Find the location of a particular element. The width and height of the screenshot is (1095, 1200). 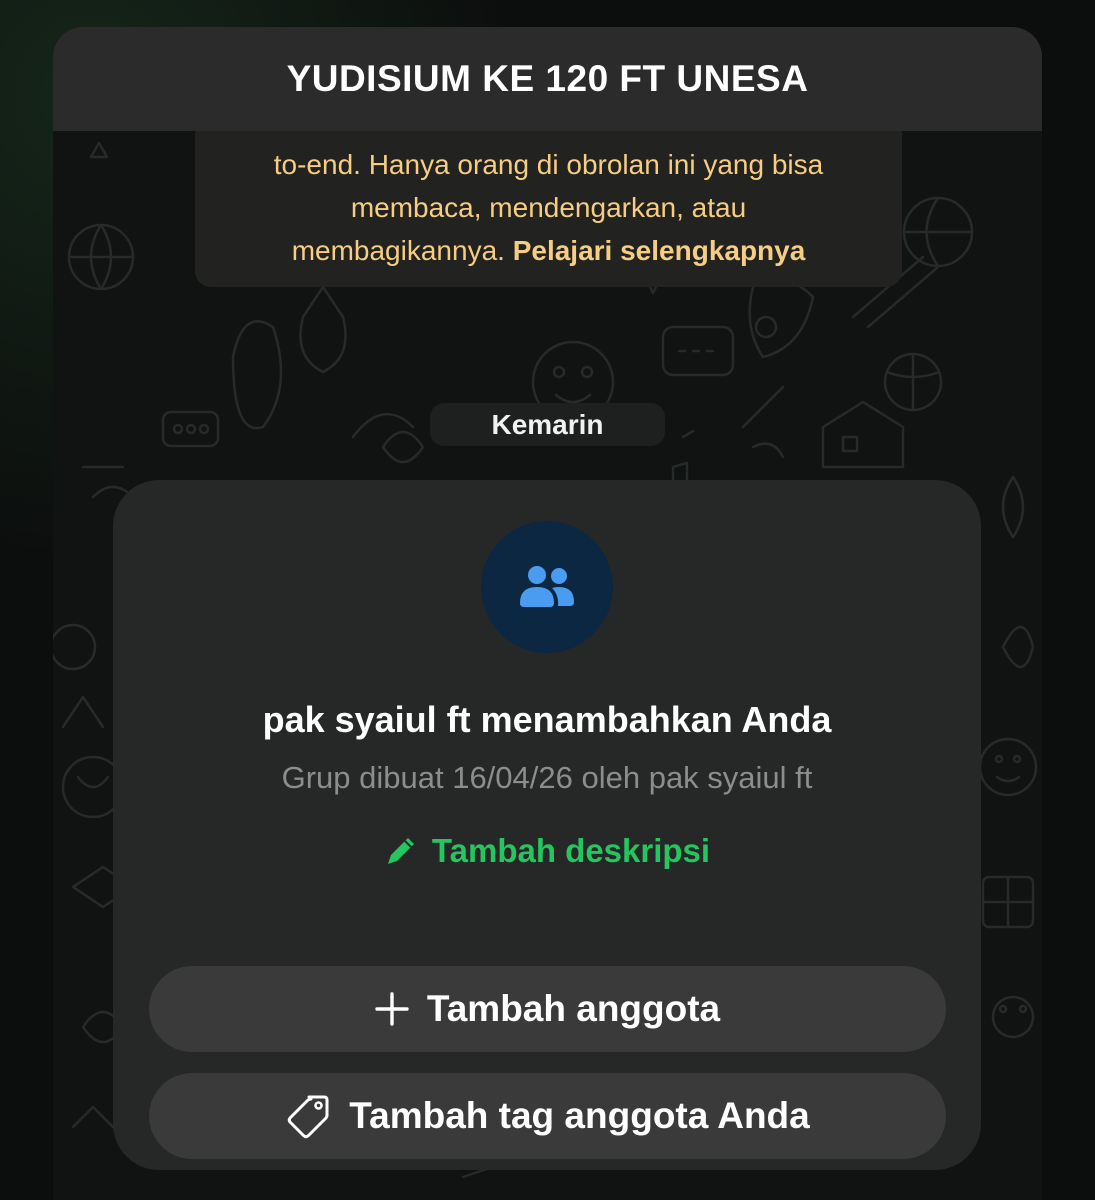

encryption-notice-line: membaca, mendengarkan, atau is located at coordinates (548, 207).